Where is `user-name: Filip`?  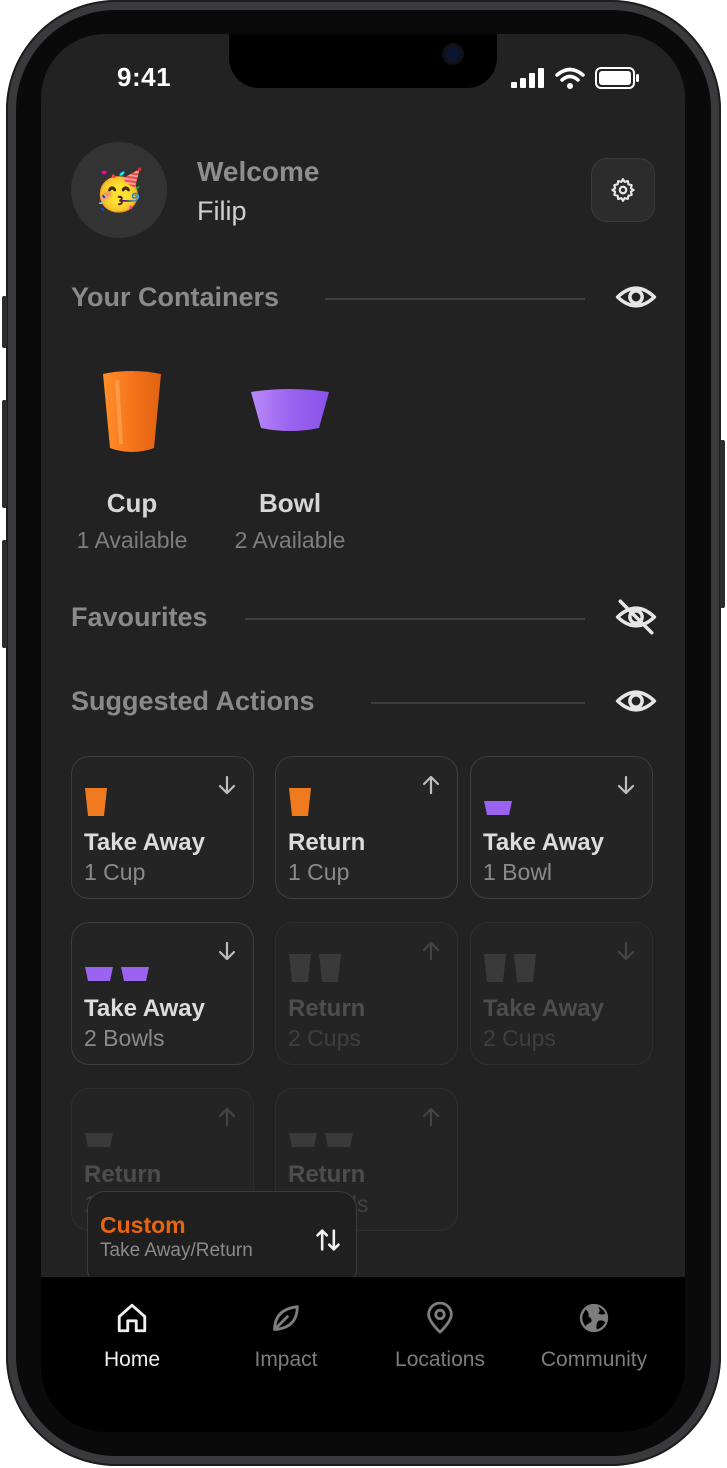
user-name: Filip is located at coordinates (222, 211).